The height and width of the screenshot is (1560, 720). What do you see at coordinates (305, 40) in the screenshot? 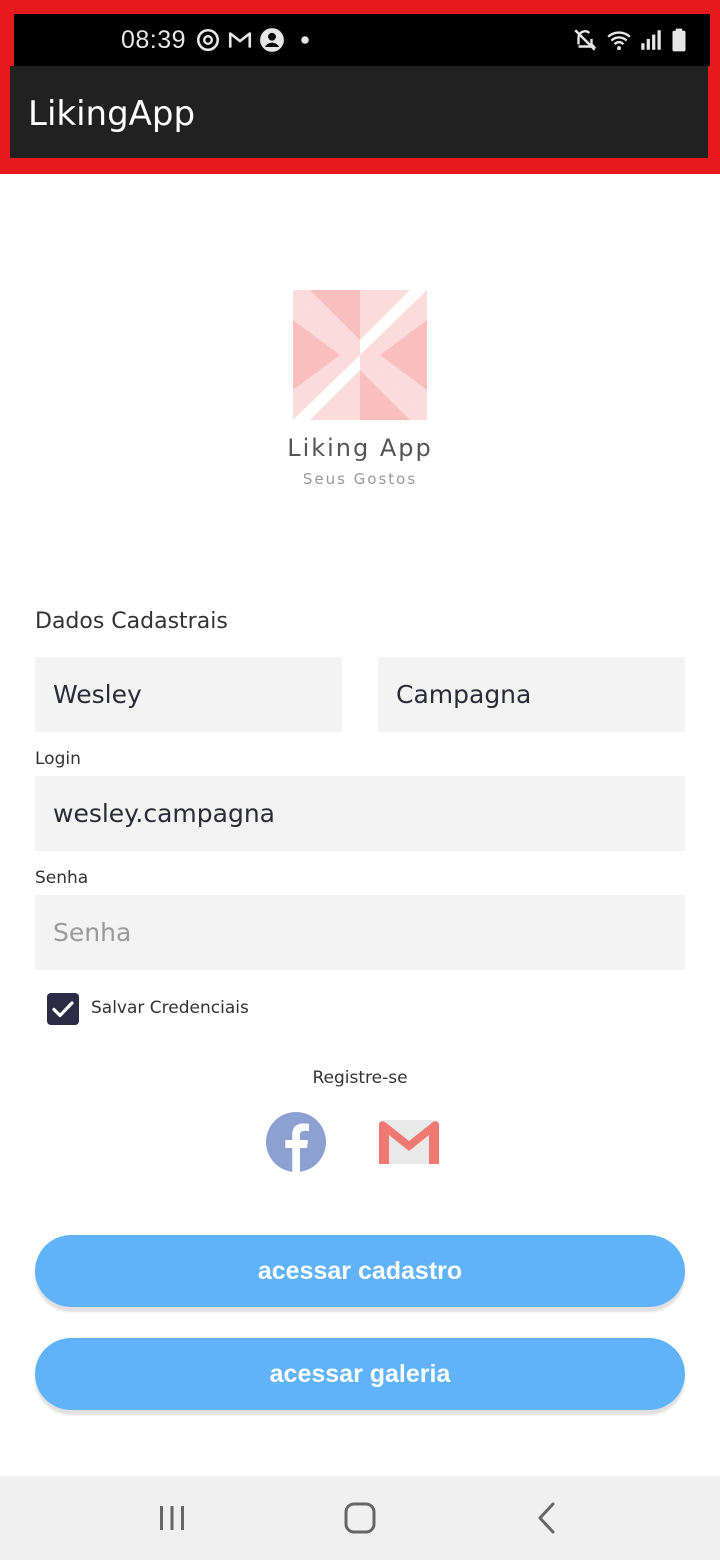
I see `dot-icon` at bounding box center [305, 40].